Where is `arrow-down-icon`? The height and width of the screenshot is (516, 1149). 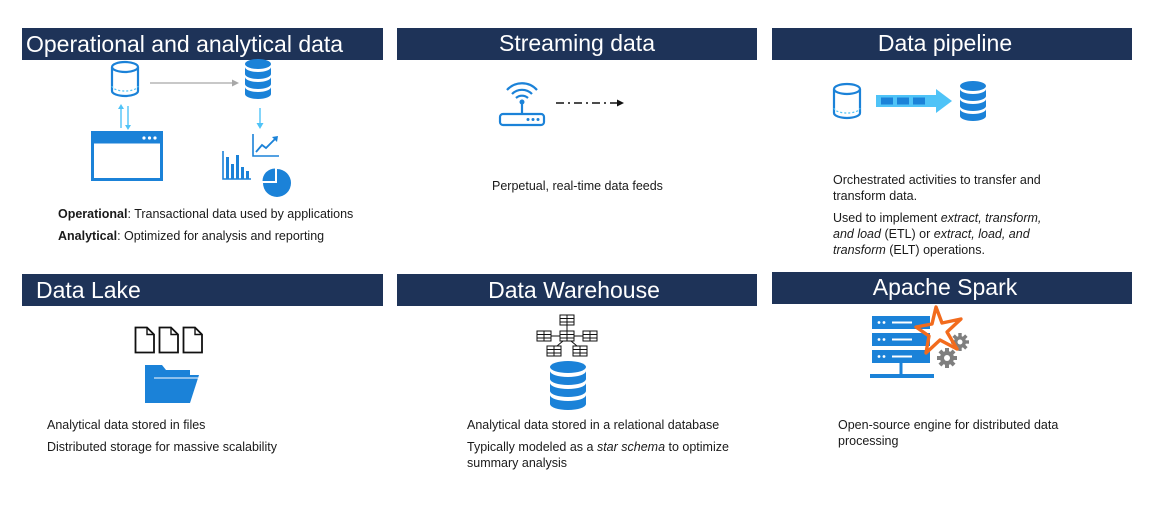
arrow-down-icon is located at coordinates (260, 118).